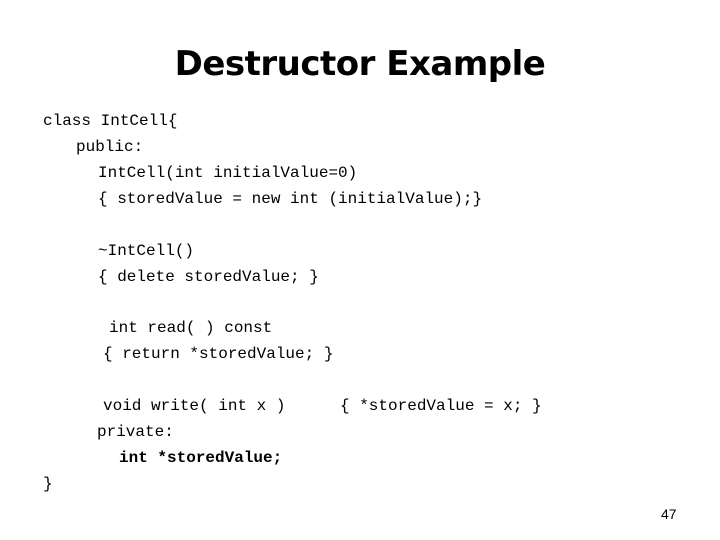  What do you see at coordinates (135, 432) in the screenshot?
I see `code-line-private: private:` at bounding box center [135, 432].